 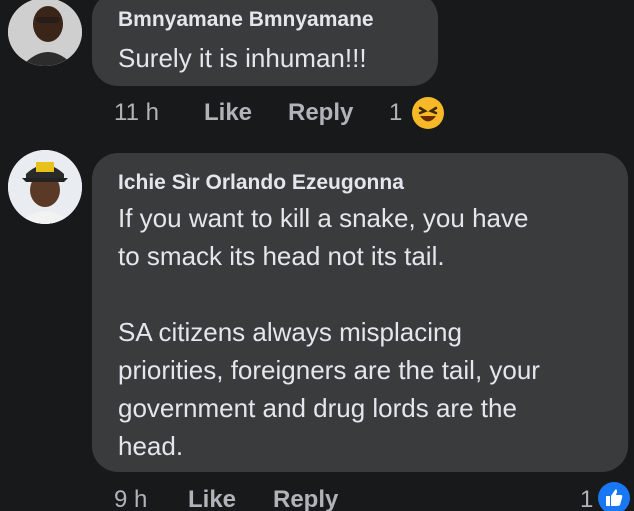 What do you see at coordinates (246, 20) in the screenshot?
I see `comment-author: Bmnyamane Bmnyamane` at bounding box center [246, 20].